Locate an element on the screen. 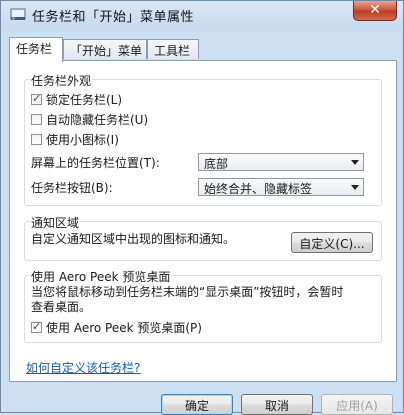 Image resolution: width=404 pixels, height=415 pixels. autohide-taskbar-checkbox: 自动隐藏任务栏(U) is located at coordinates (89, 119).